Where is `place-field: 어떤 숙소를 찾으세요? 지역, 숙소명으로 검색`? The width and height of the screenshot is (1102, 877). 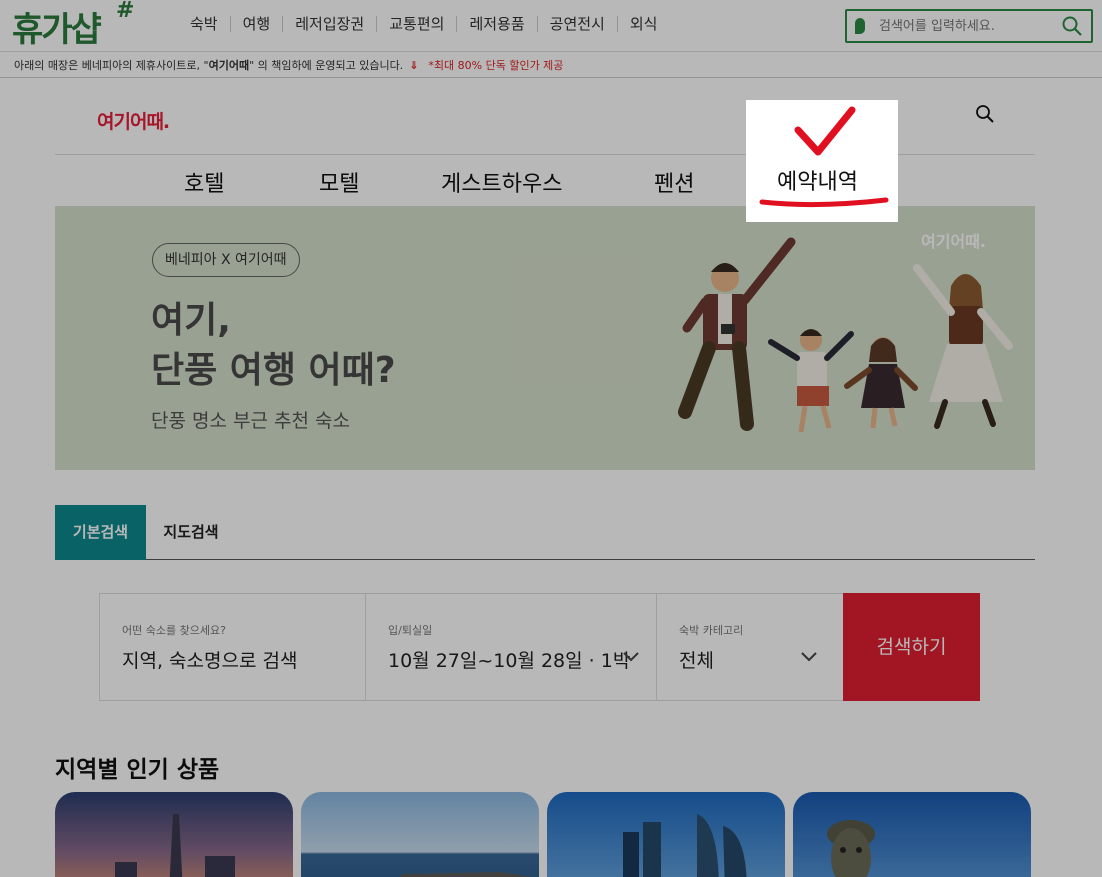
place-field: 어떤 숙소를 찾으세요? 지역, 숙소명으로 검색 is located at coordinates (233, 647).